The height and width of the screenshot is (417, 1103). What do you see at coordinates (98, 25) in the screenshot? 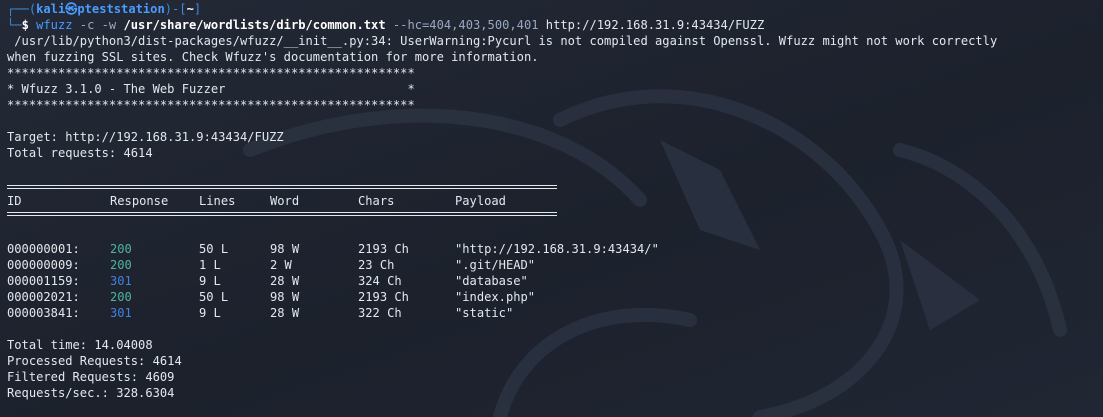
I see `command-flags: -c -w` at bounding box center [98, 25].